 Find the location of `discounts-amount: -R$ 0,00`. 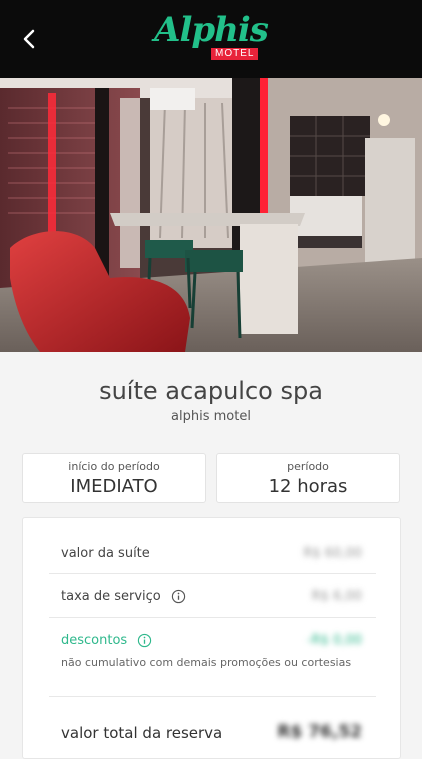

discounts-amount: -R$ 0,00 is located at coordinates (334, 640).